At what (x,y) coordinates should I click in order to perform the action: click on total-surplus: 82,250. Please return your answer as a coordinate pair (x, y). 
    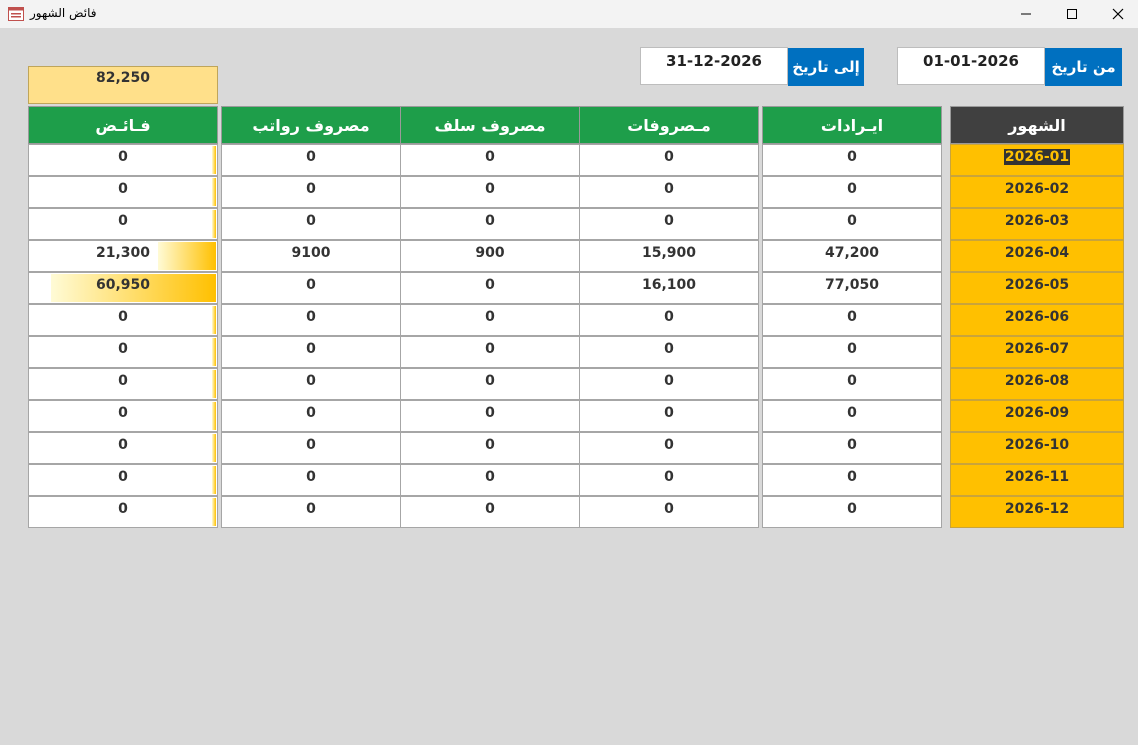
    Looking at the image, I should click on (123, 85).